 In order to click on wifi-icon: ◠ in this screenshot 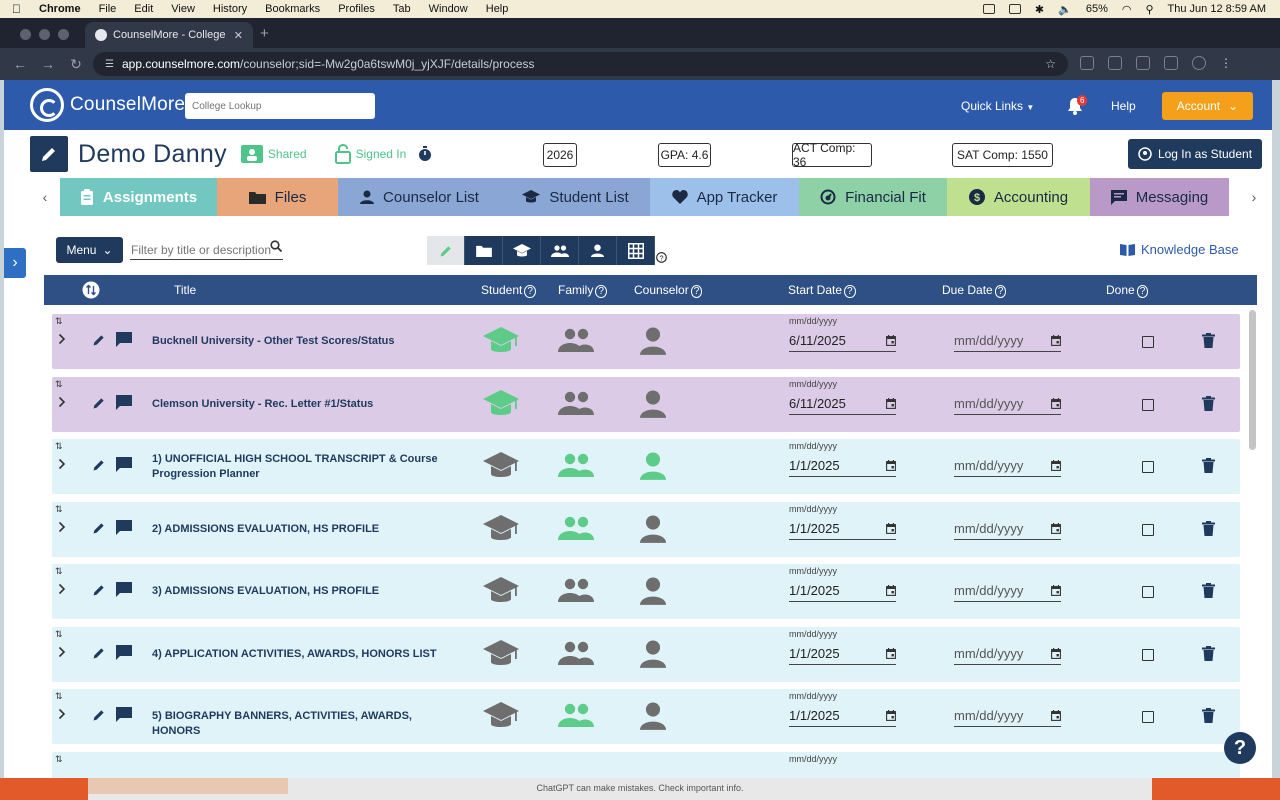, I will do `click(1127, 9)`.